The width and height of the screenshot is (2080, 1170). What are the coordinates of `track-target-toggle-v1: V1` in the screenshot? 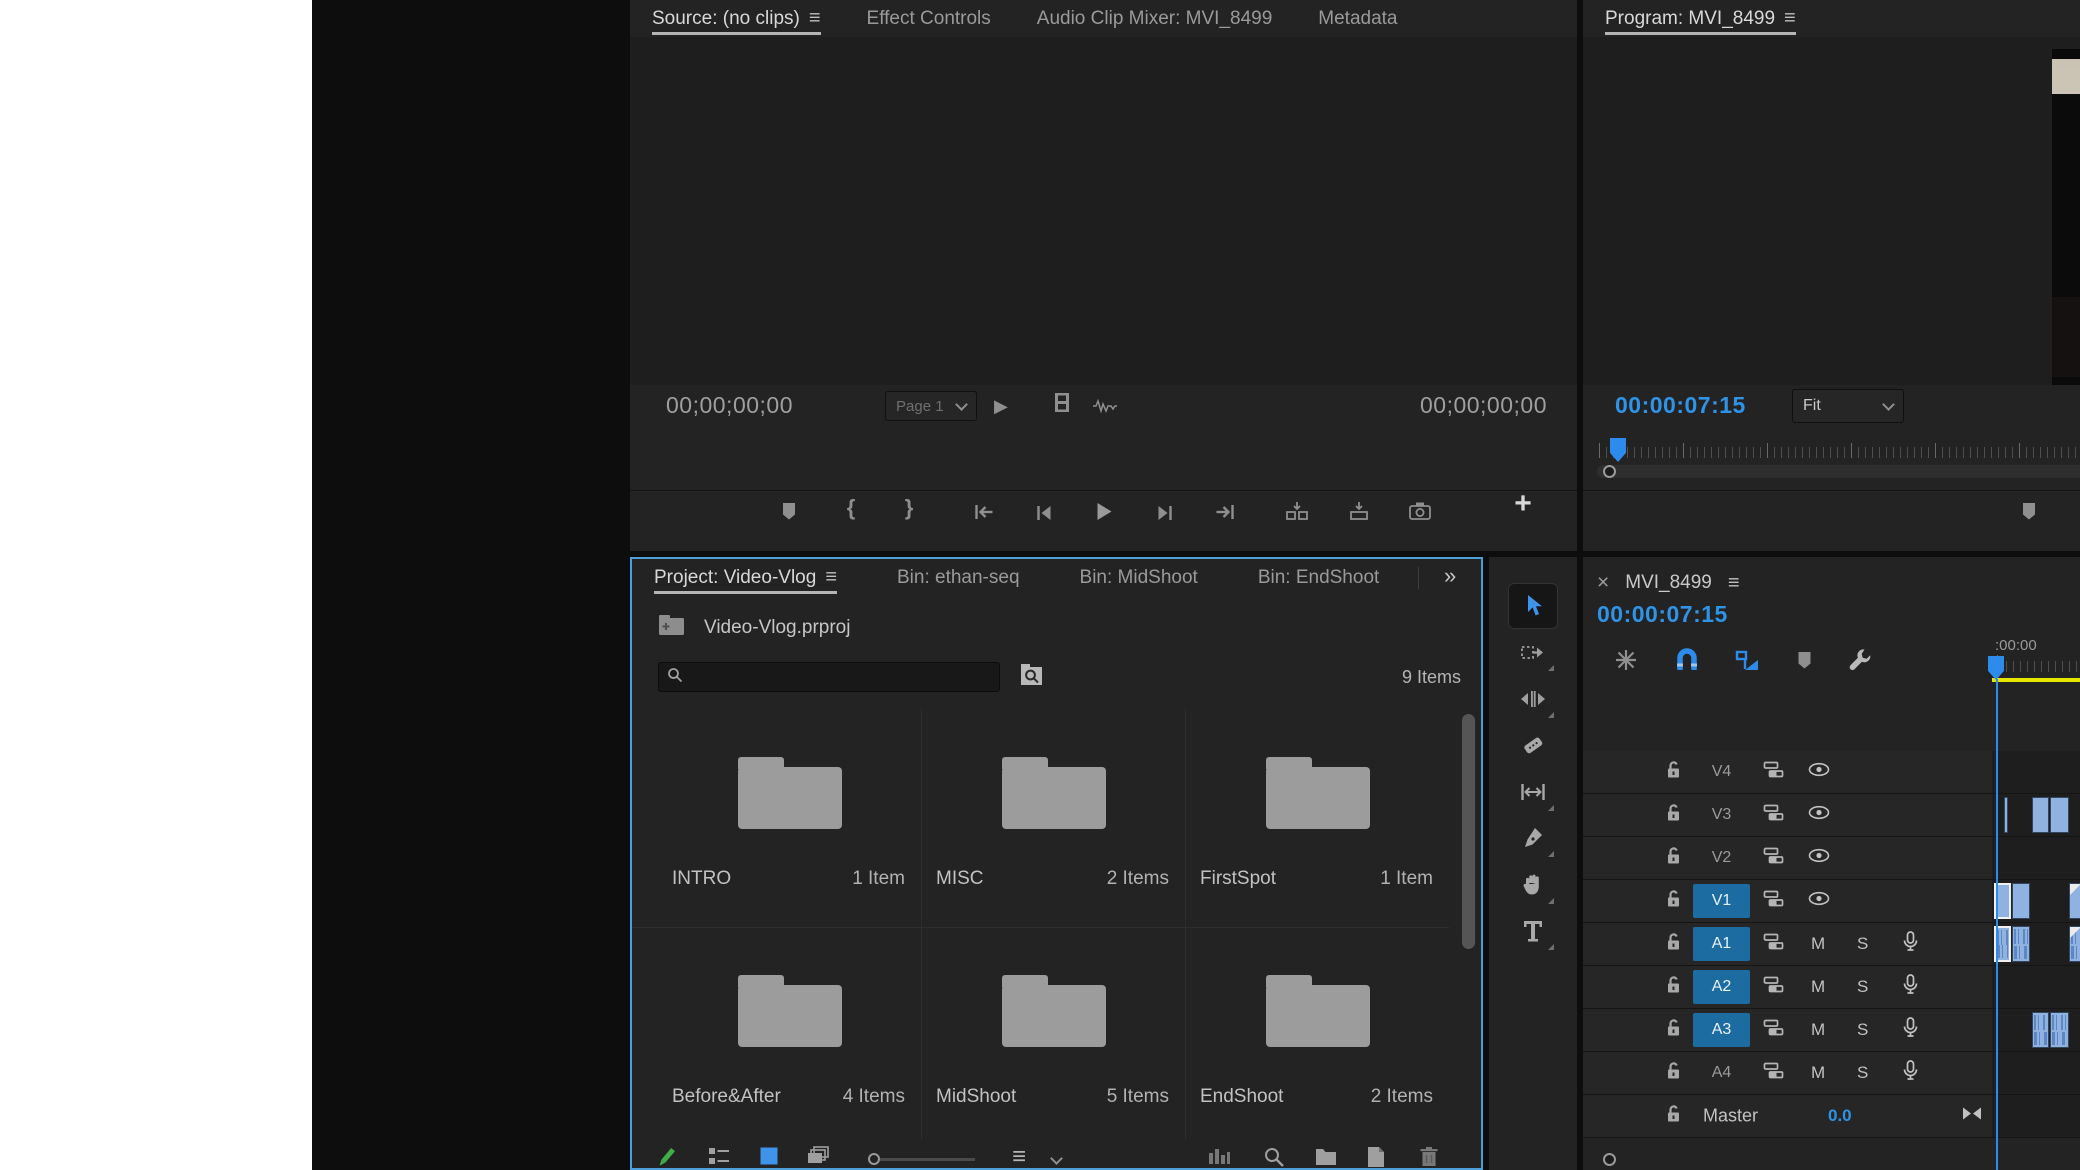 It's located at (1721, 901).